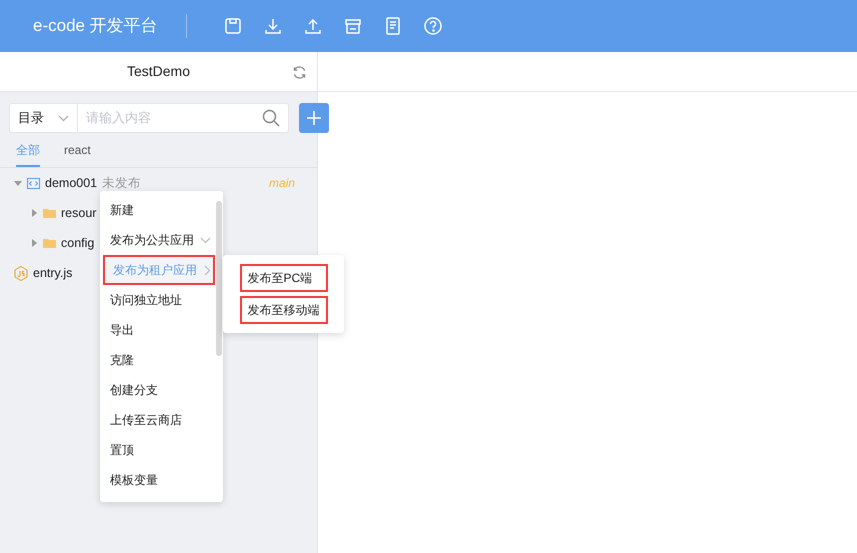  I want to click on submenu-item: 发布至移动端, so click(284, 310).